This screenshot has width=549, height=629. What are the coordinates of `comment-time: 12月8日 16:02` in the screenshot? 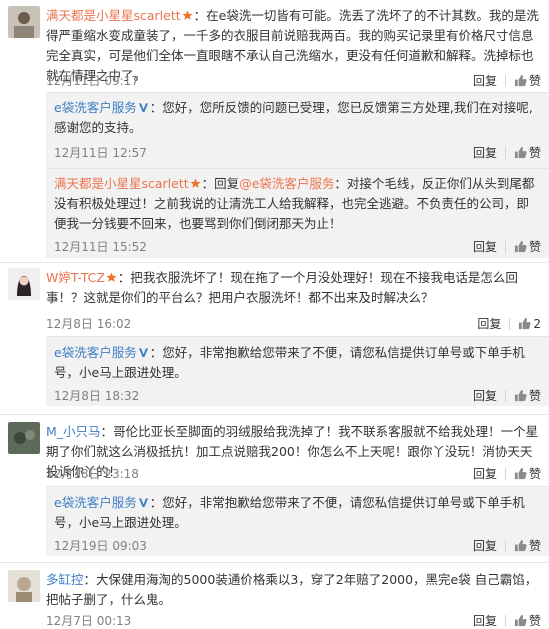 It's located at (89, 324).